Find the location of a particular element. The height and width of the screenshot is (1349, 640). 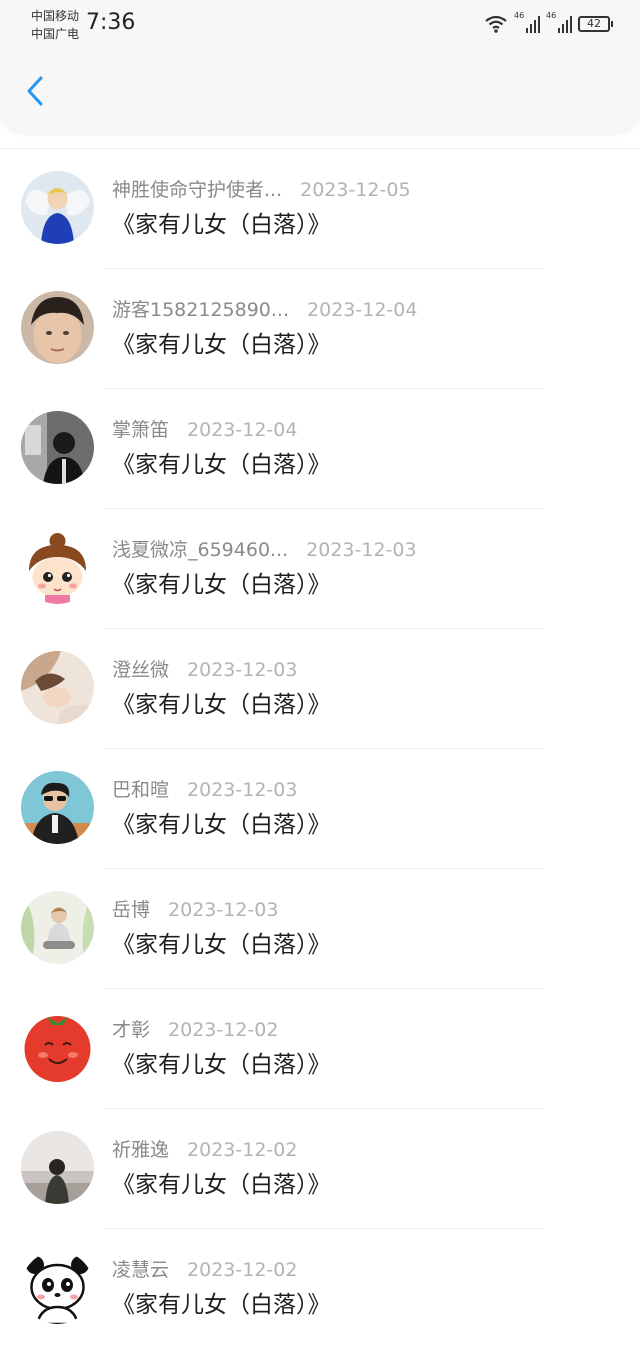

system-icons: 46 46 42 is located at coordinates (548, 23).